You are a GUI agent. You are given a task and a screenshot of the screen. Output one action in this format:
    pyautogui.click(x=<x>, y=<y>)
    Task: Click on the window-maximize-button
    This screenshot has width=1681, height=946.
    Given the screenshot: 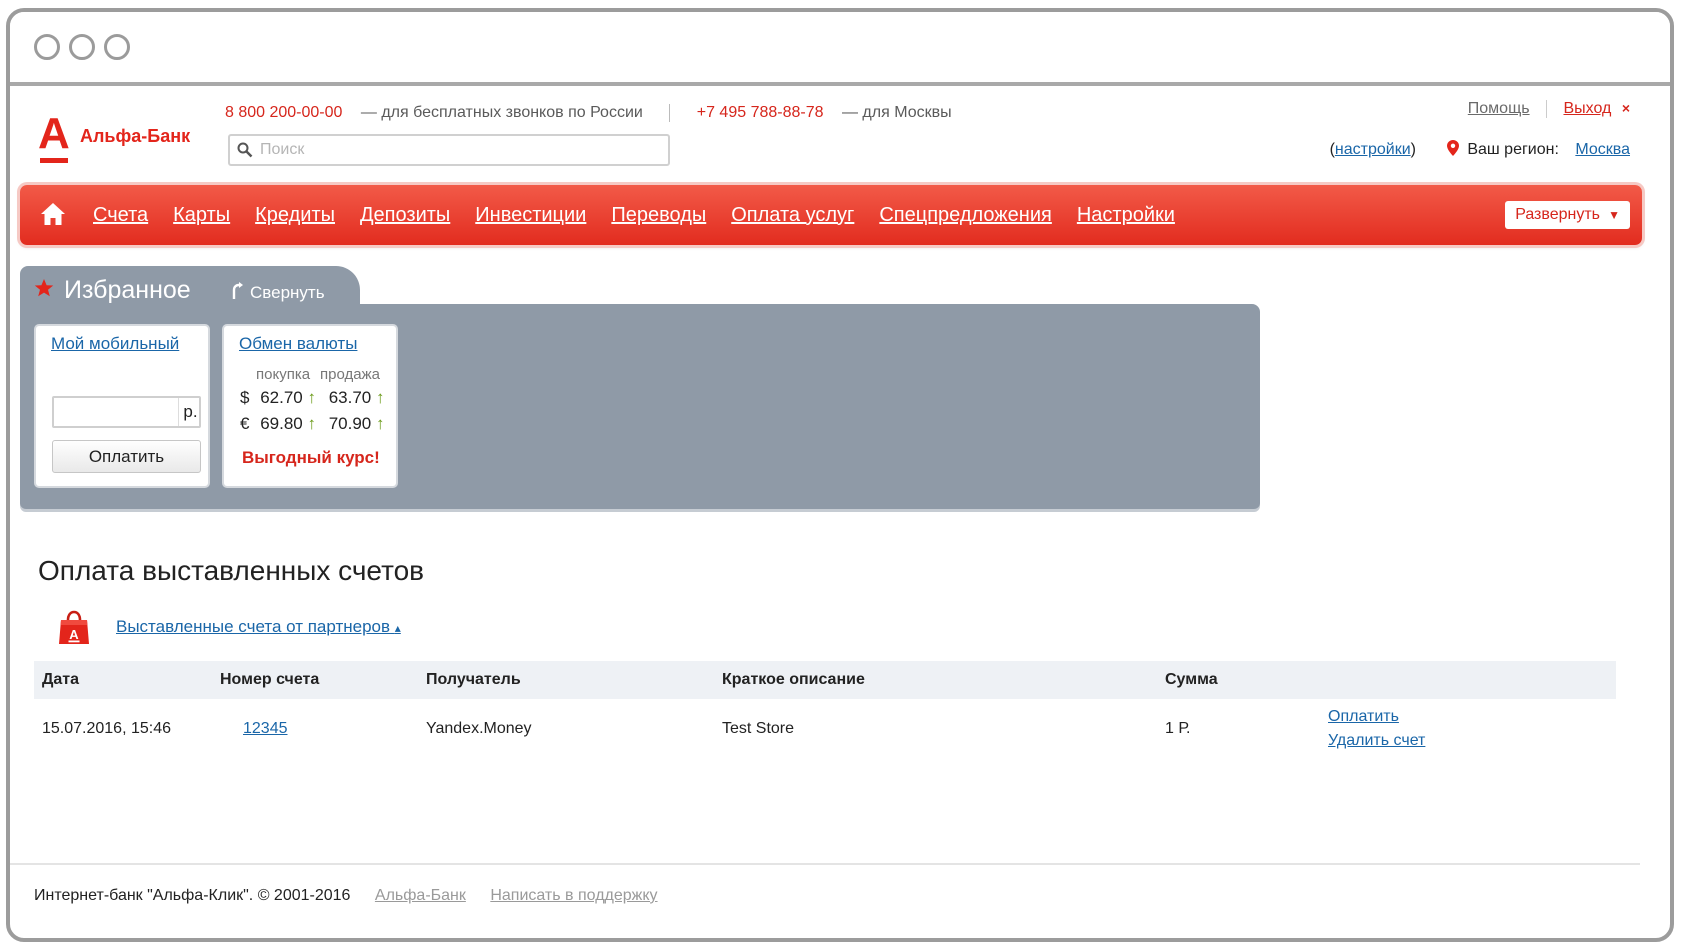 What is the action you would take?
    pyautogui.click(x=117, y=47)
    